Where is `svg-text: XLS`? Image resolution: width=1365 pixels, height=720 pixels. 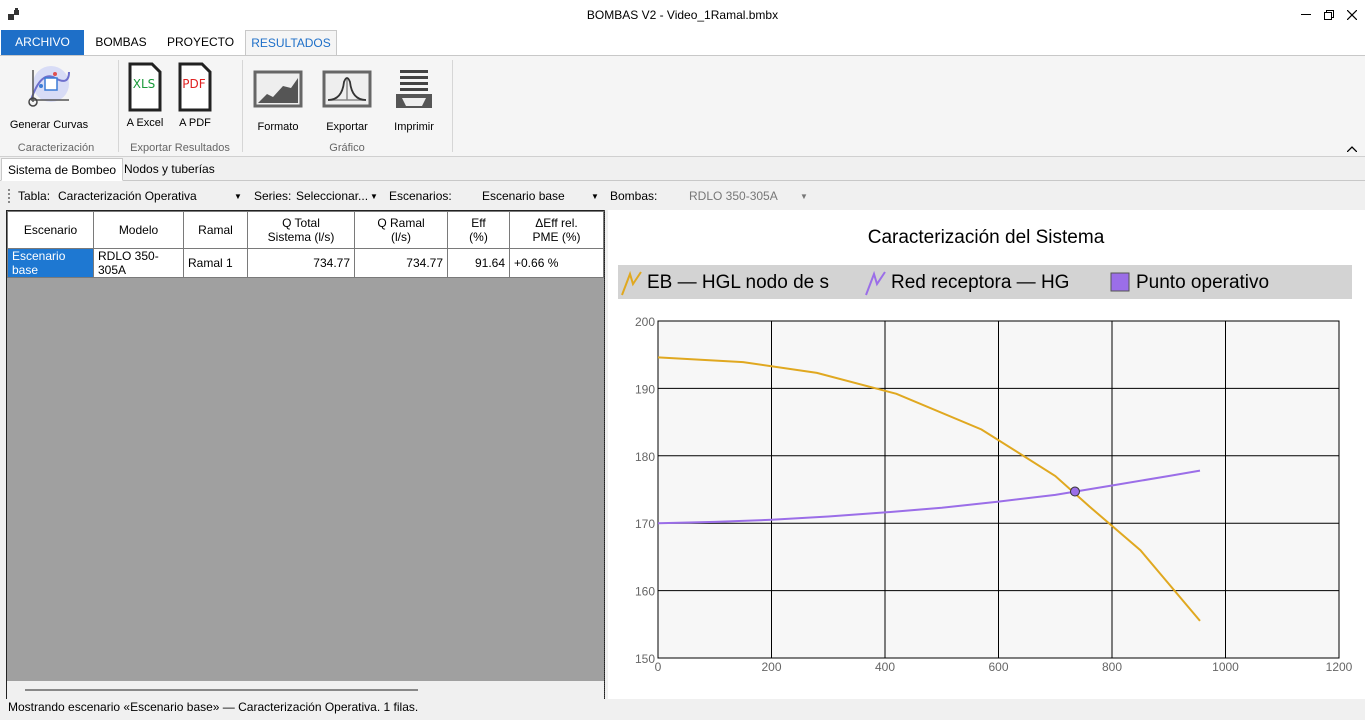 svg-text: XLS is located at coordinates (144, 84).